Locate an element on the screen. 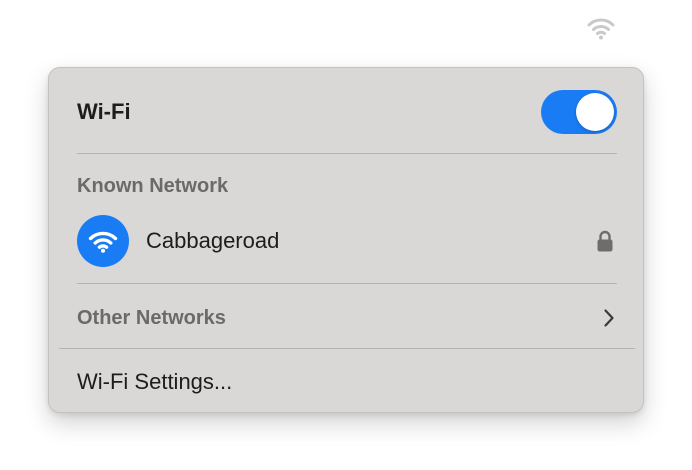 The width and height of the screenshot is (692, 470). menubar-wifi-icon is located at coordinates (601, 28).